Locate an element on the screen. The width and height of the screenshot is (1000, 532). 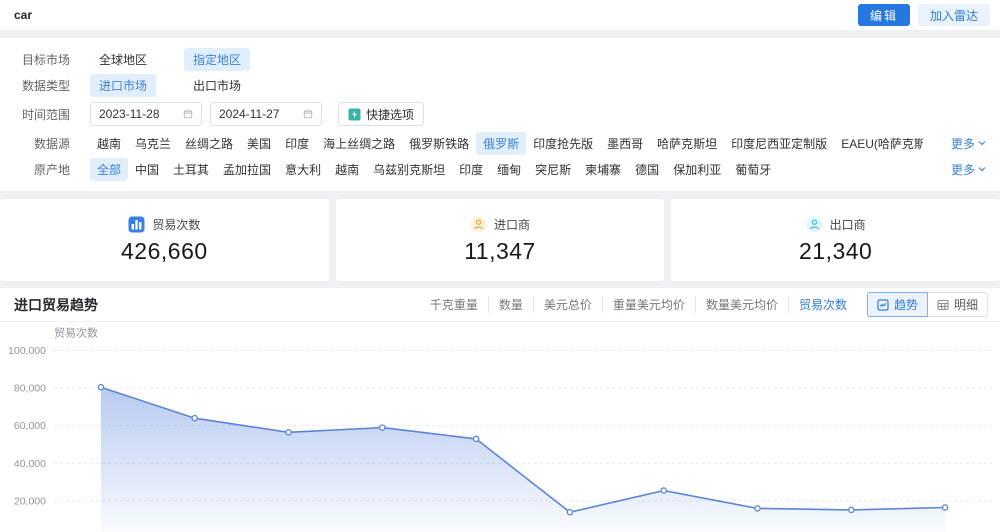
end-date-input is located at coordinates (266, 114).